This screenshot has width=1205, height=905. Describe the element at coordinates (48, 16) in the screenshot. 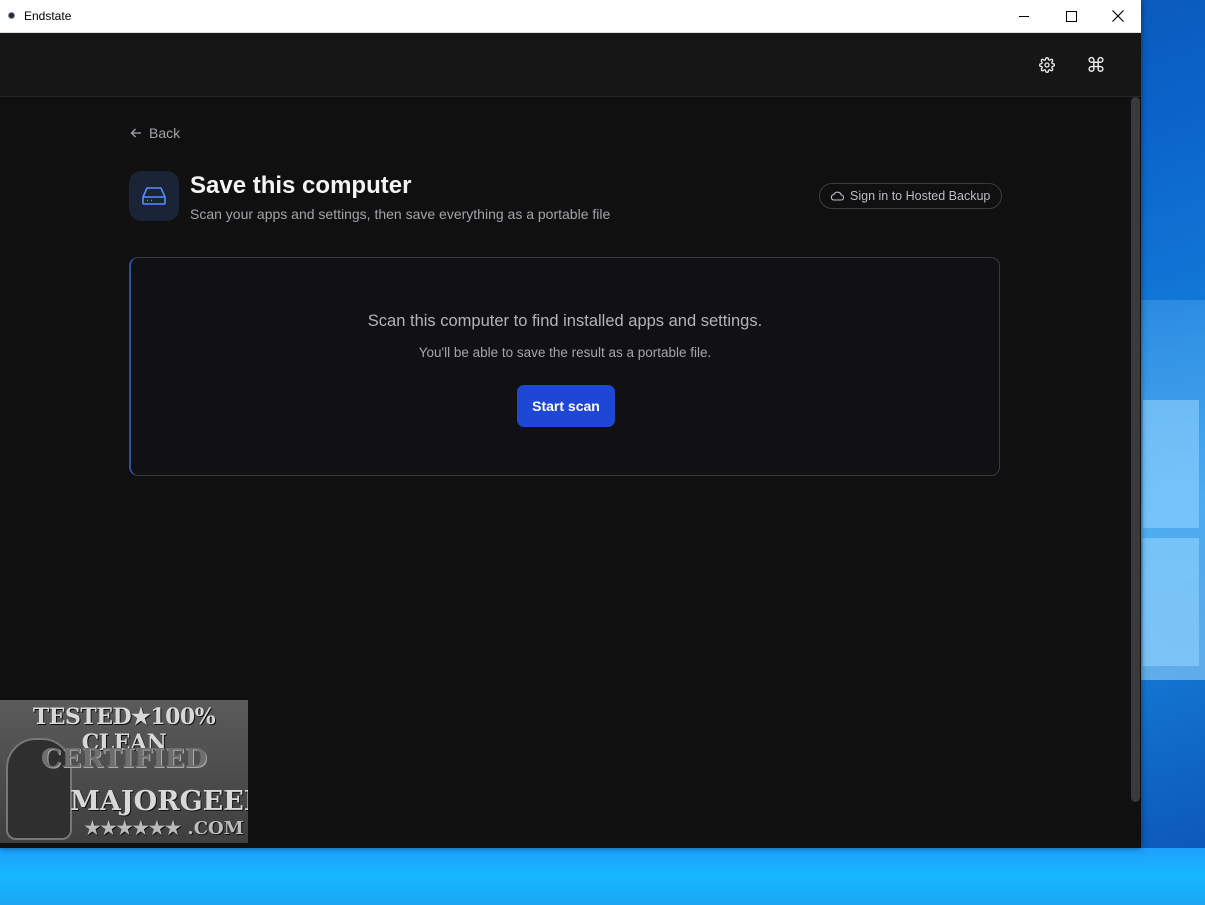

I see `window-title: Endstate` at that location.